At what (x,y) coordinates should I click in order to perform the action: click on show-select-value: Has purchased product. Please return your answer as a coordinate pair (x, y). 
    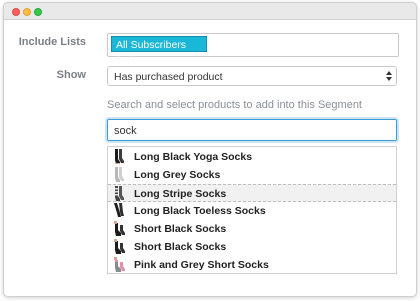
    Looking at the image, I should click on (168, 77).